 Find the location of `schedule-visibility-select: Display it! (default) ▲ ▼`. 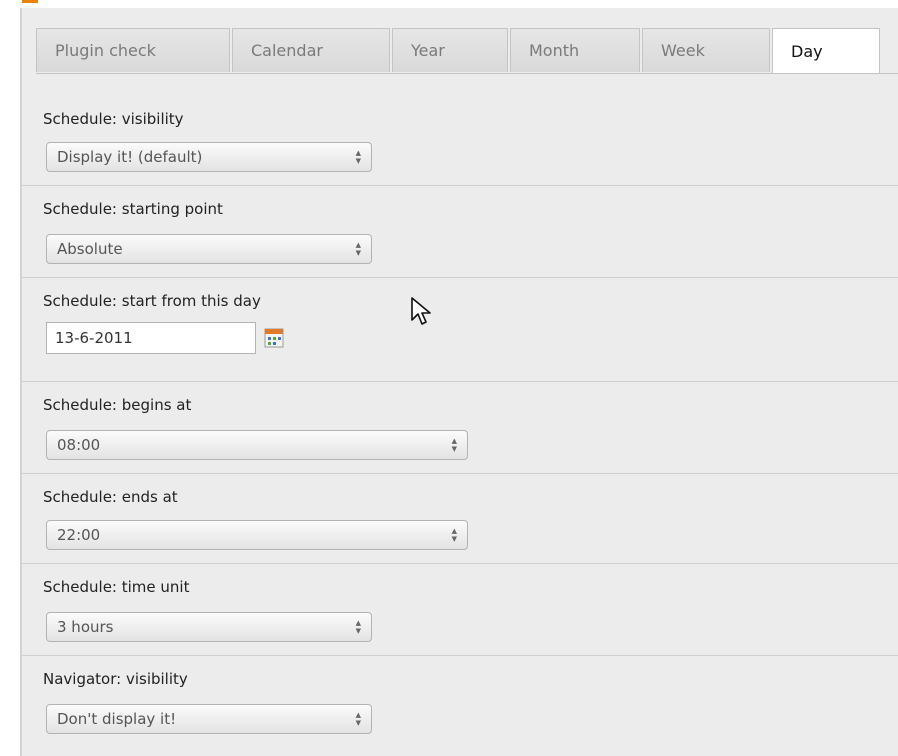

schedule-visibility-select: Display it! (default) ▲ ▼ is located at coordinates (209, 157).